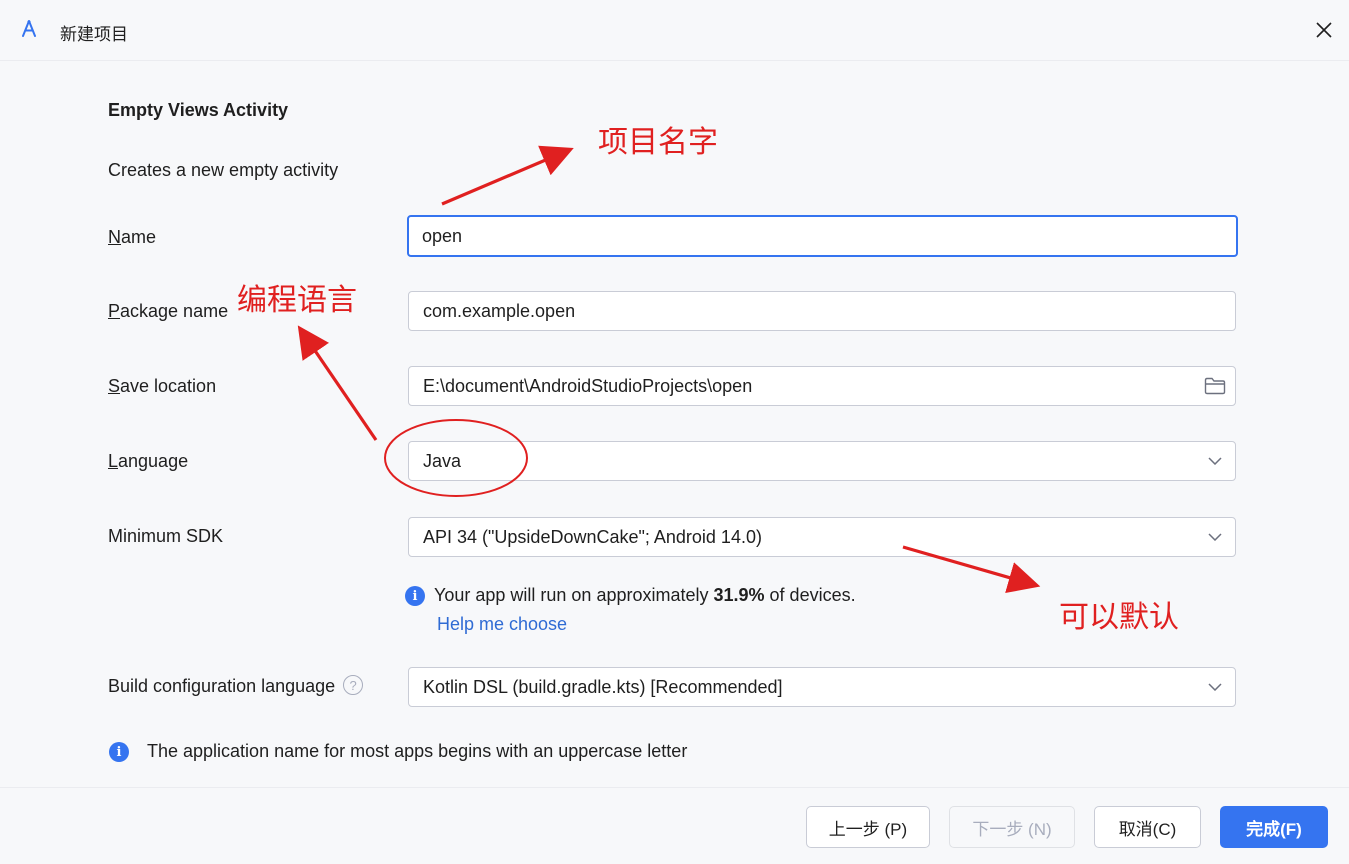 This screenshot has width=1349, height=864. Describe the element at coordinates (658, 142) in the screenshot. I see `annotation-project-name: 项目名字` at that location.